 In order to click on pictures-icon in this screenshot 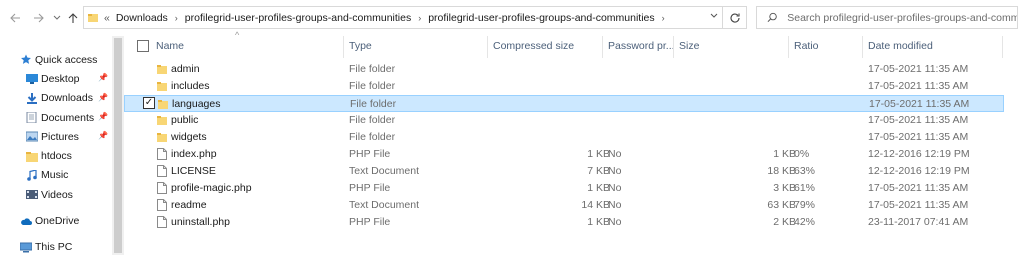, I will do `click(32, 136)`.